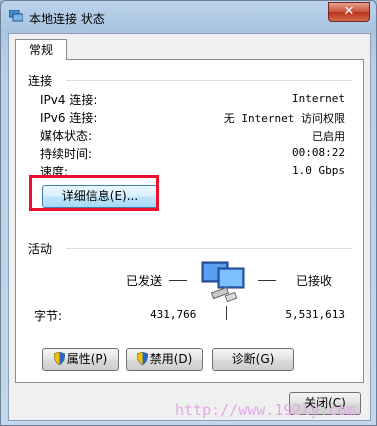  What do you see at coordinates (318, 170) in the screenshot?
I see `speed-value: 1.0 Gbps` at bounding box center [318, 170].